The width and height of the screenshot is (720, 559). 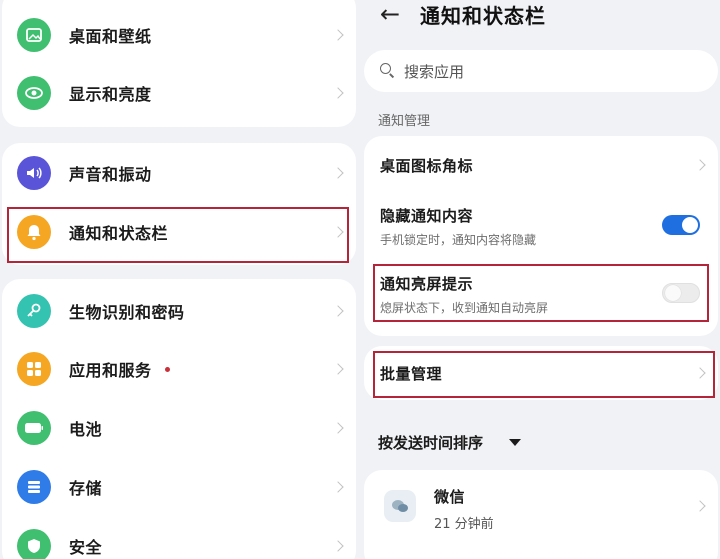 What do you see at coordinates (450, 497) in the screenshot?
I see `app-name: 微信` at bounding box center [450, 497].